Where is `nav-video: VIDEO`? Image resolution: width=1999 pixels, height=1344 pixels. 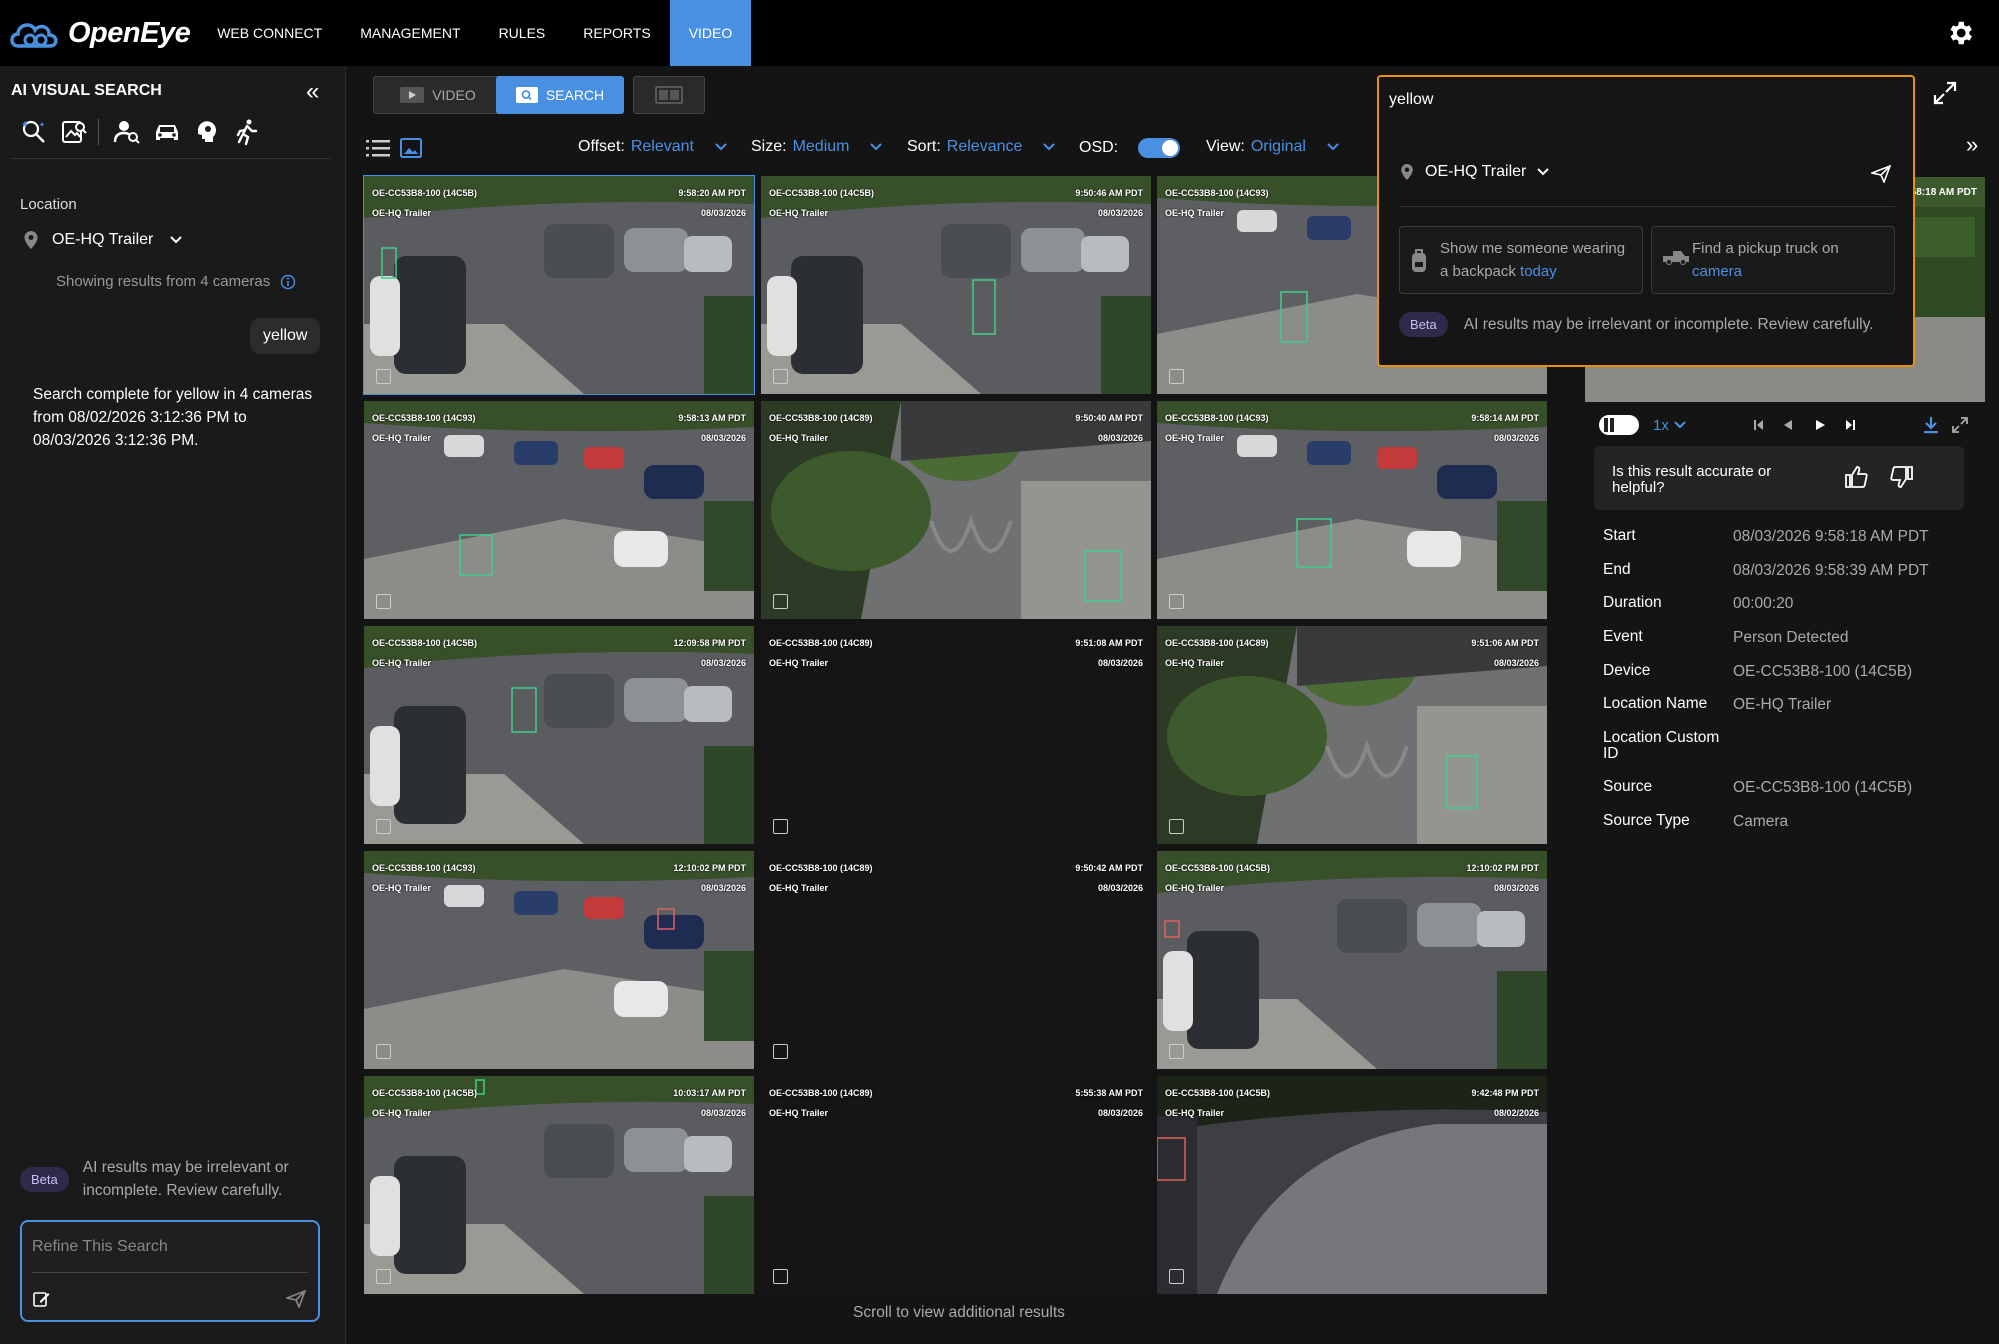 nav-video: VIDEO is located at coordinates (710, 33).